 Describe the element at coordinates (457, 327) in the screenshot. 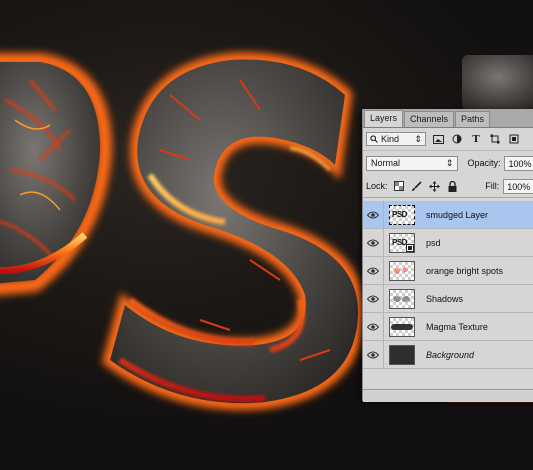

I see `layer-name: Magma Texture` at that location.